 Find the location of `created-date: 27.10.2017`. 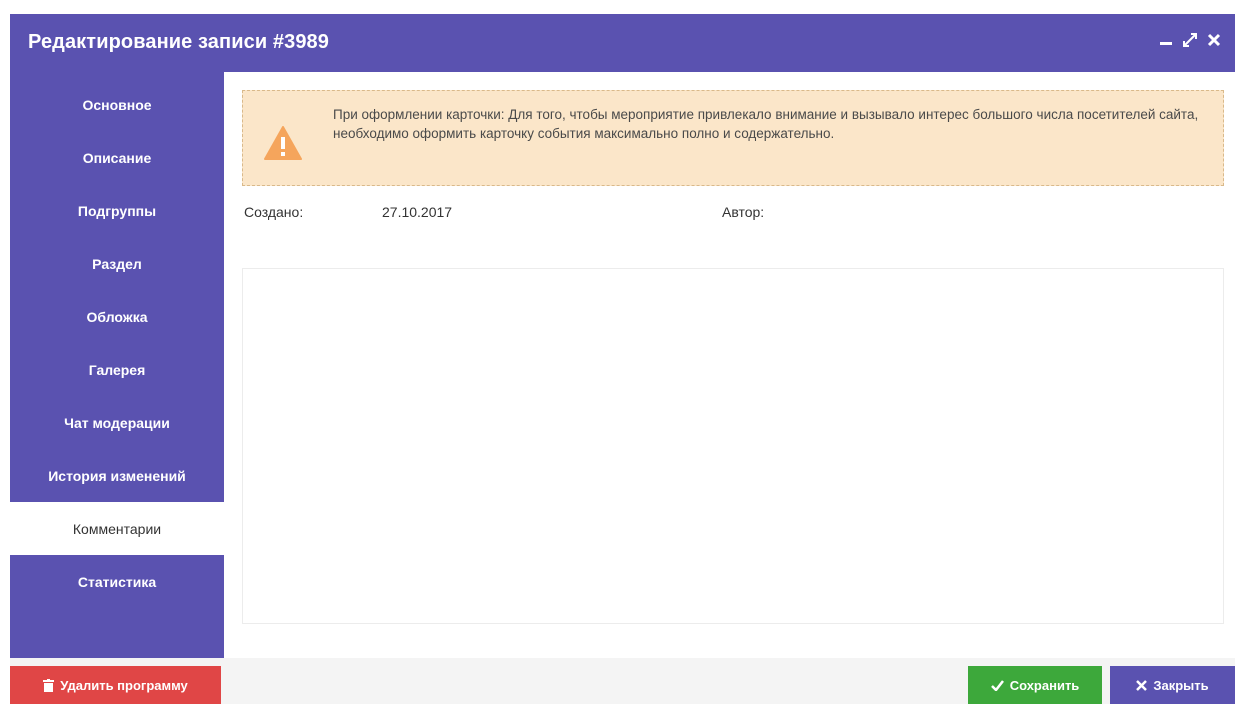

created-date: 27.10.2017 is located at coordinates (417, 212).